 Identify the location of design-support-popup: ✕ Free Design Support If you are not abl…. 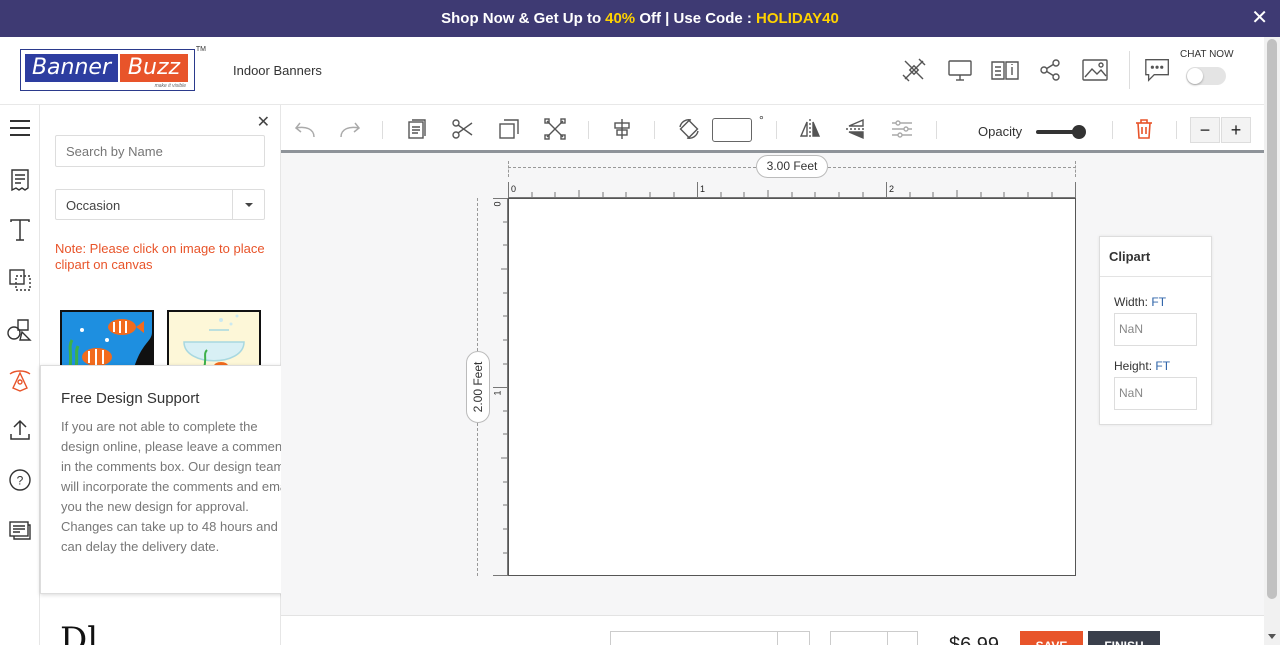
(175, 479).